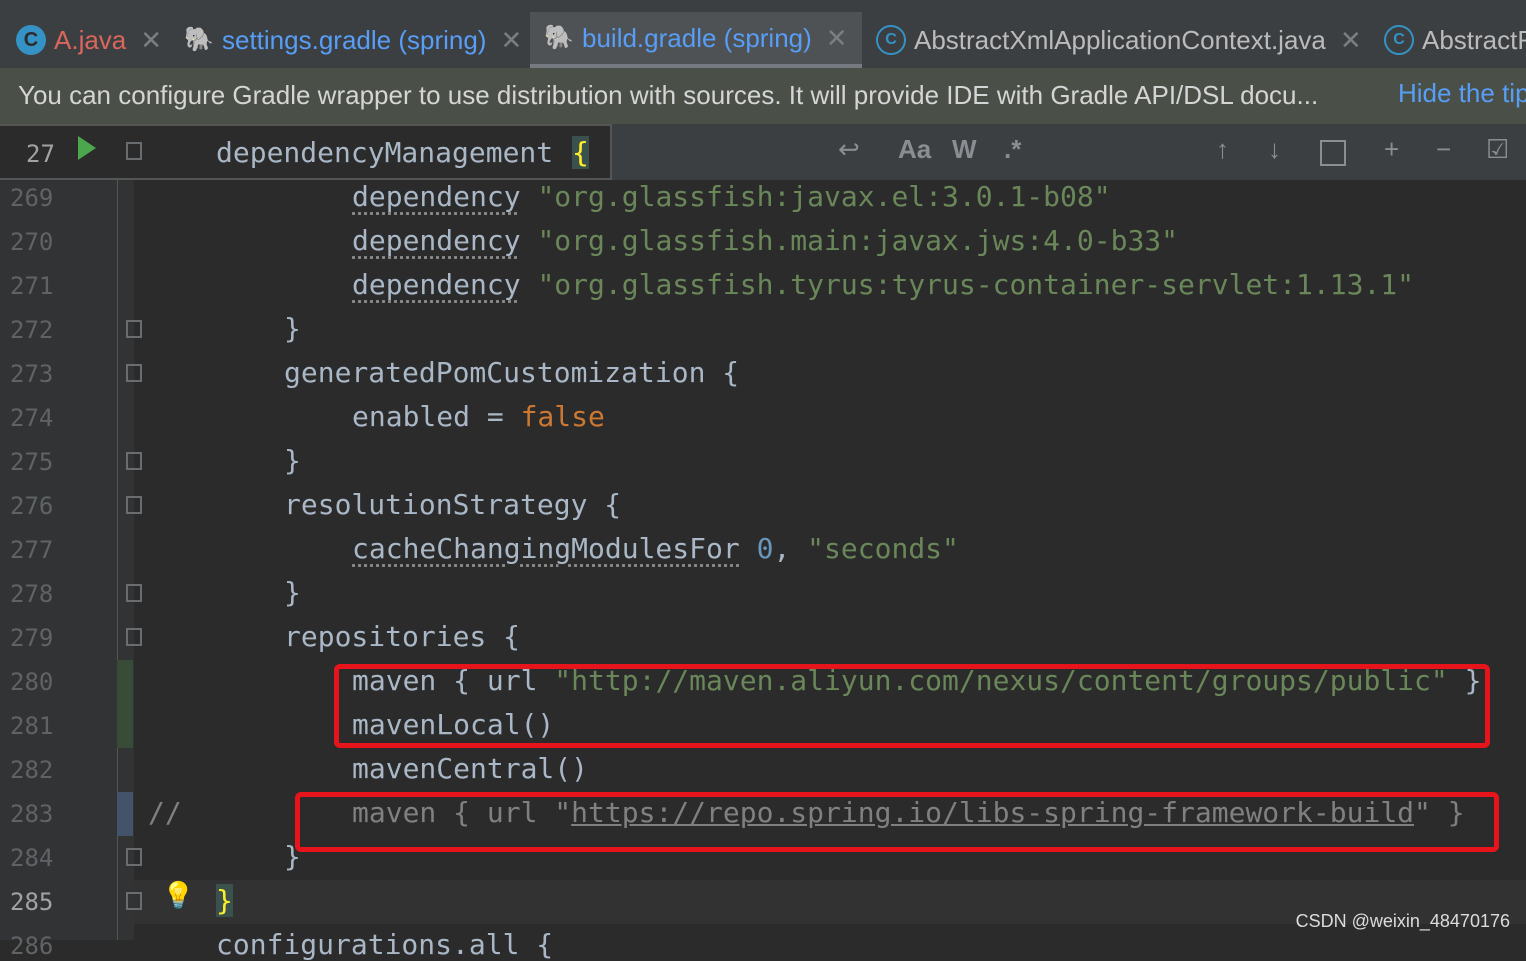  Describe the element at coordinates (32, 330) in the screenshot. I see `line-number: 272` at that location.